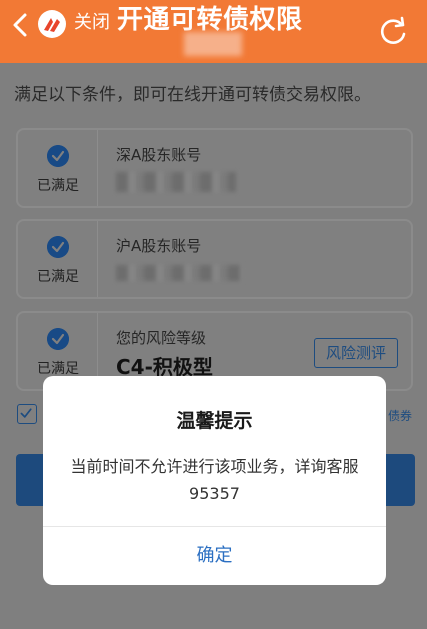 This screenshot has height=629, width=427. I want to click on checkbox-icon, so click(26, 413).